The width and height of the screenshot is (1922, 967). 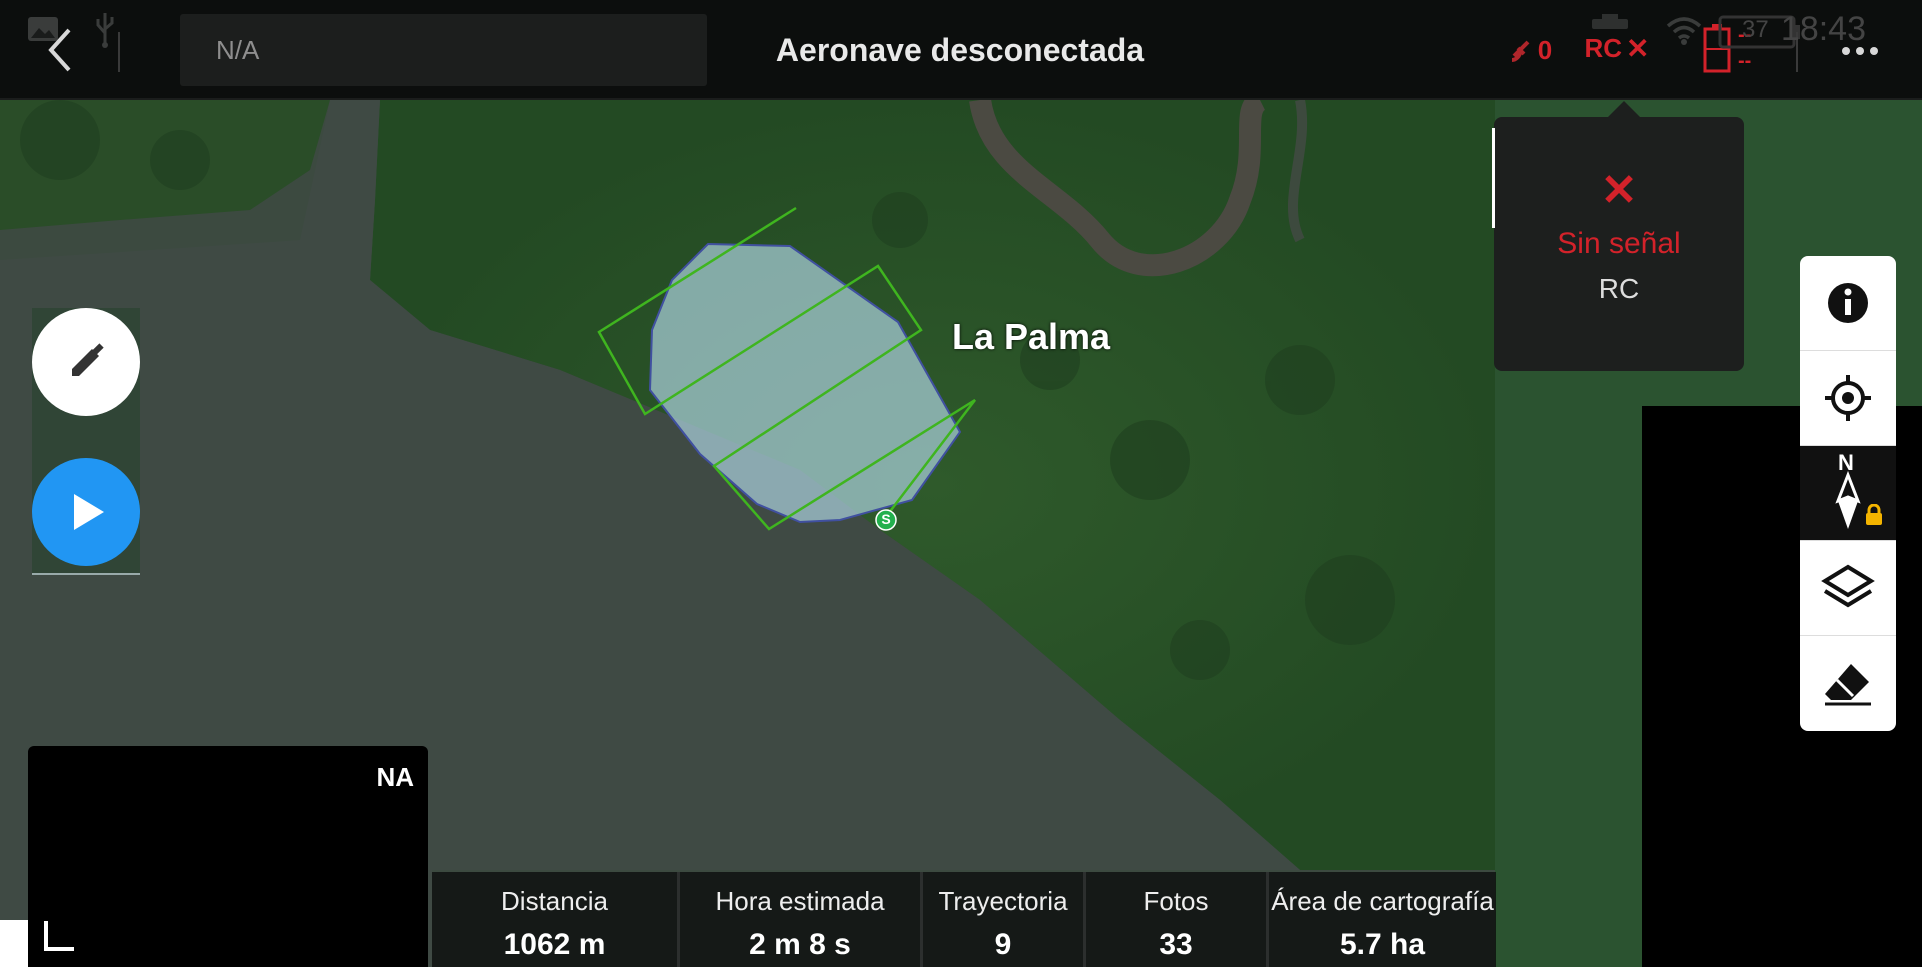 What do you see at coordinates (1624, 109) in the screenshot?
I see `popup-pointer` at bounding box center [1624, 109].